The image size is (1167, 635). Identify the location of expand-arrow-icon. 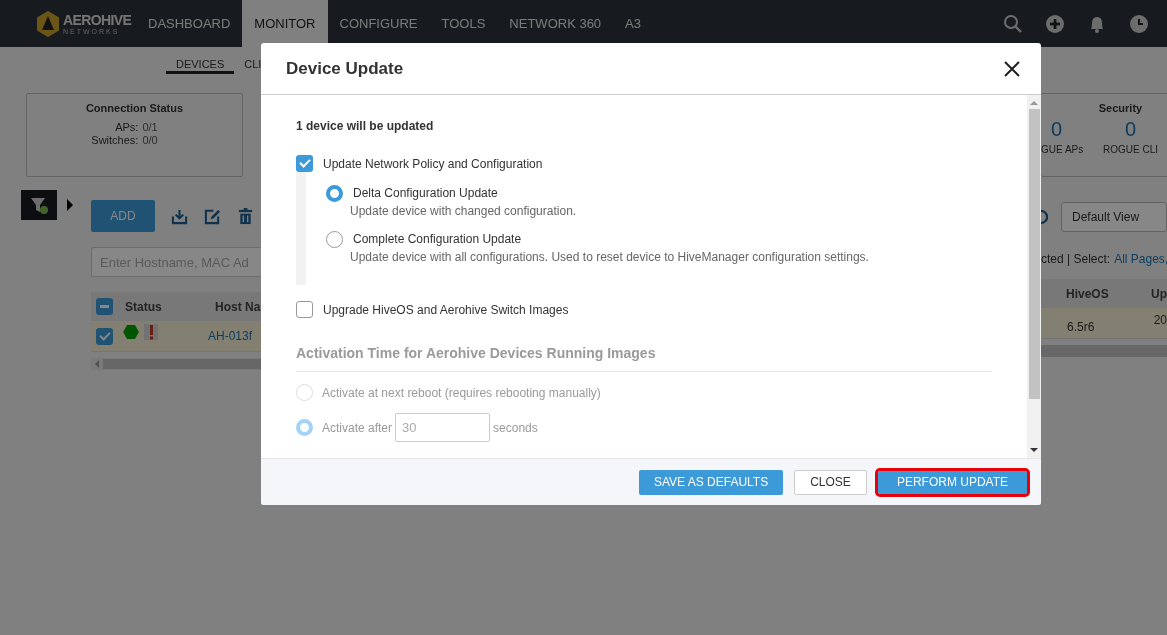
(70, 205).